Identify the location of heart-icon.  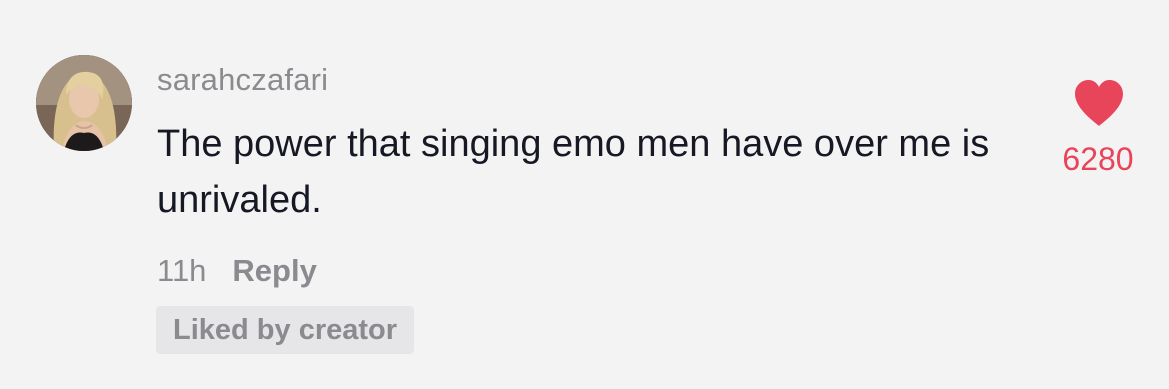
(1099, 103).